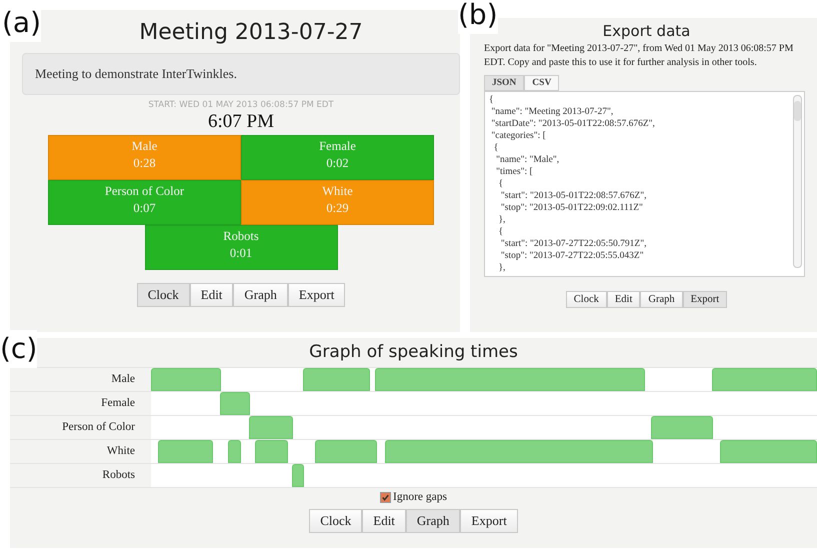 The image size is (817, 554). Describe the element at coordinates (386, 497) in the screenshot. I see `ignore-gaps-checkbox` at that location.